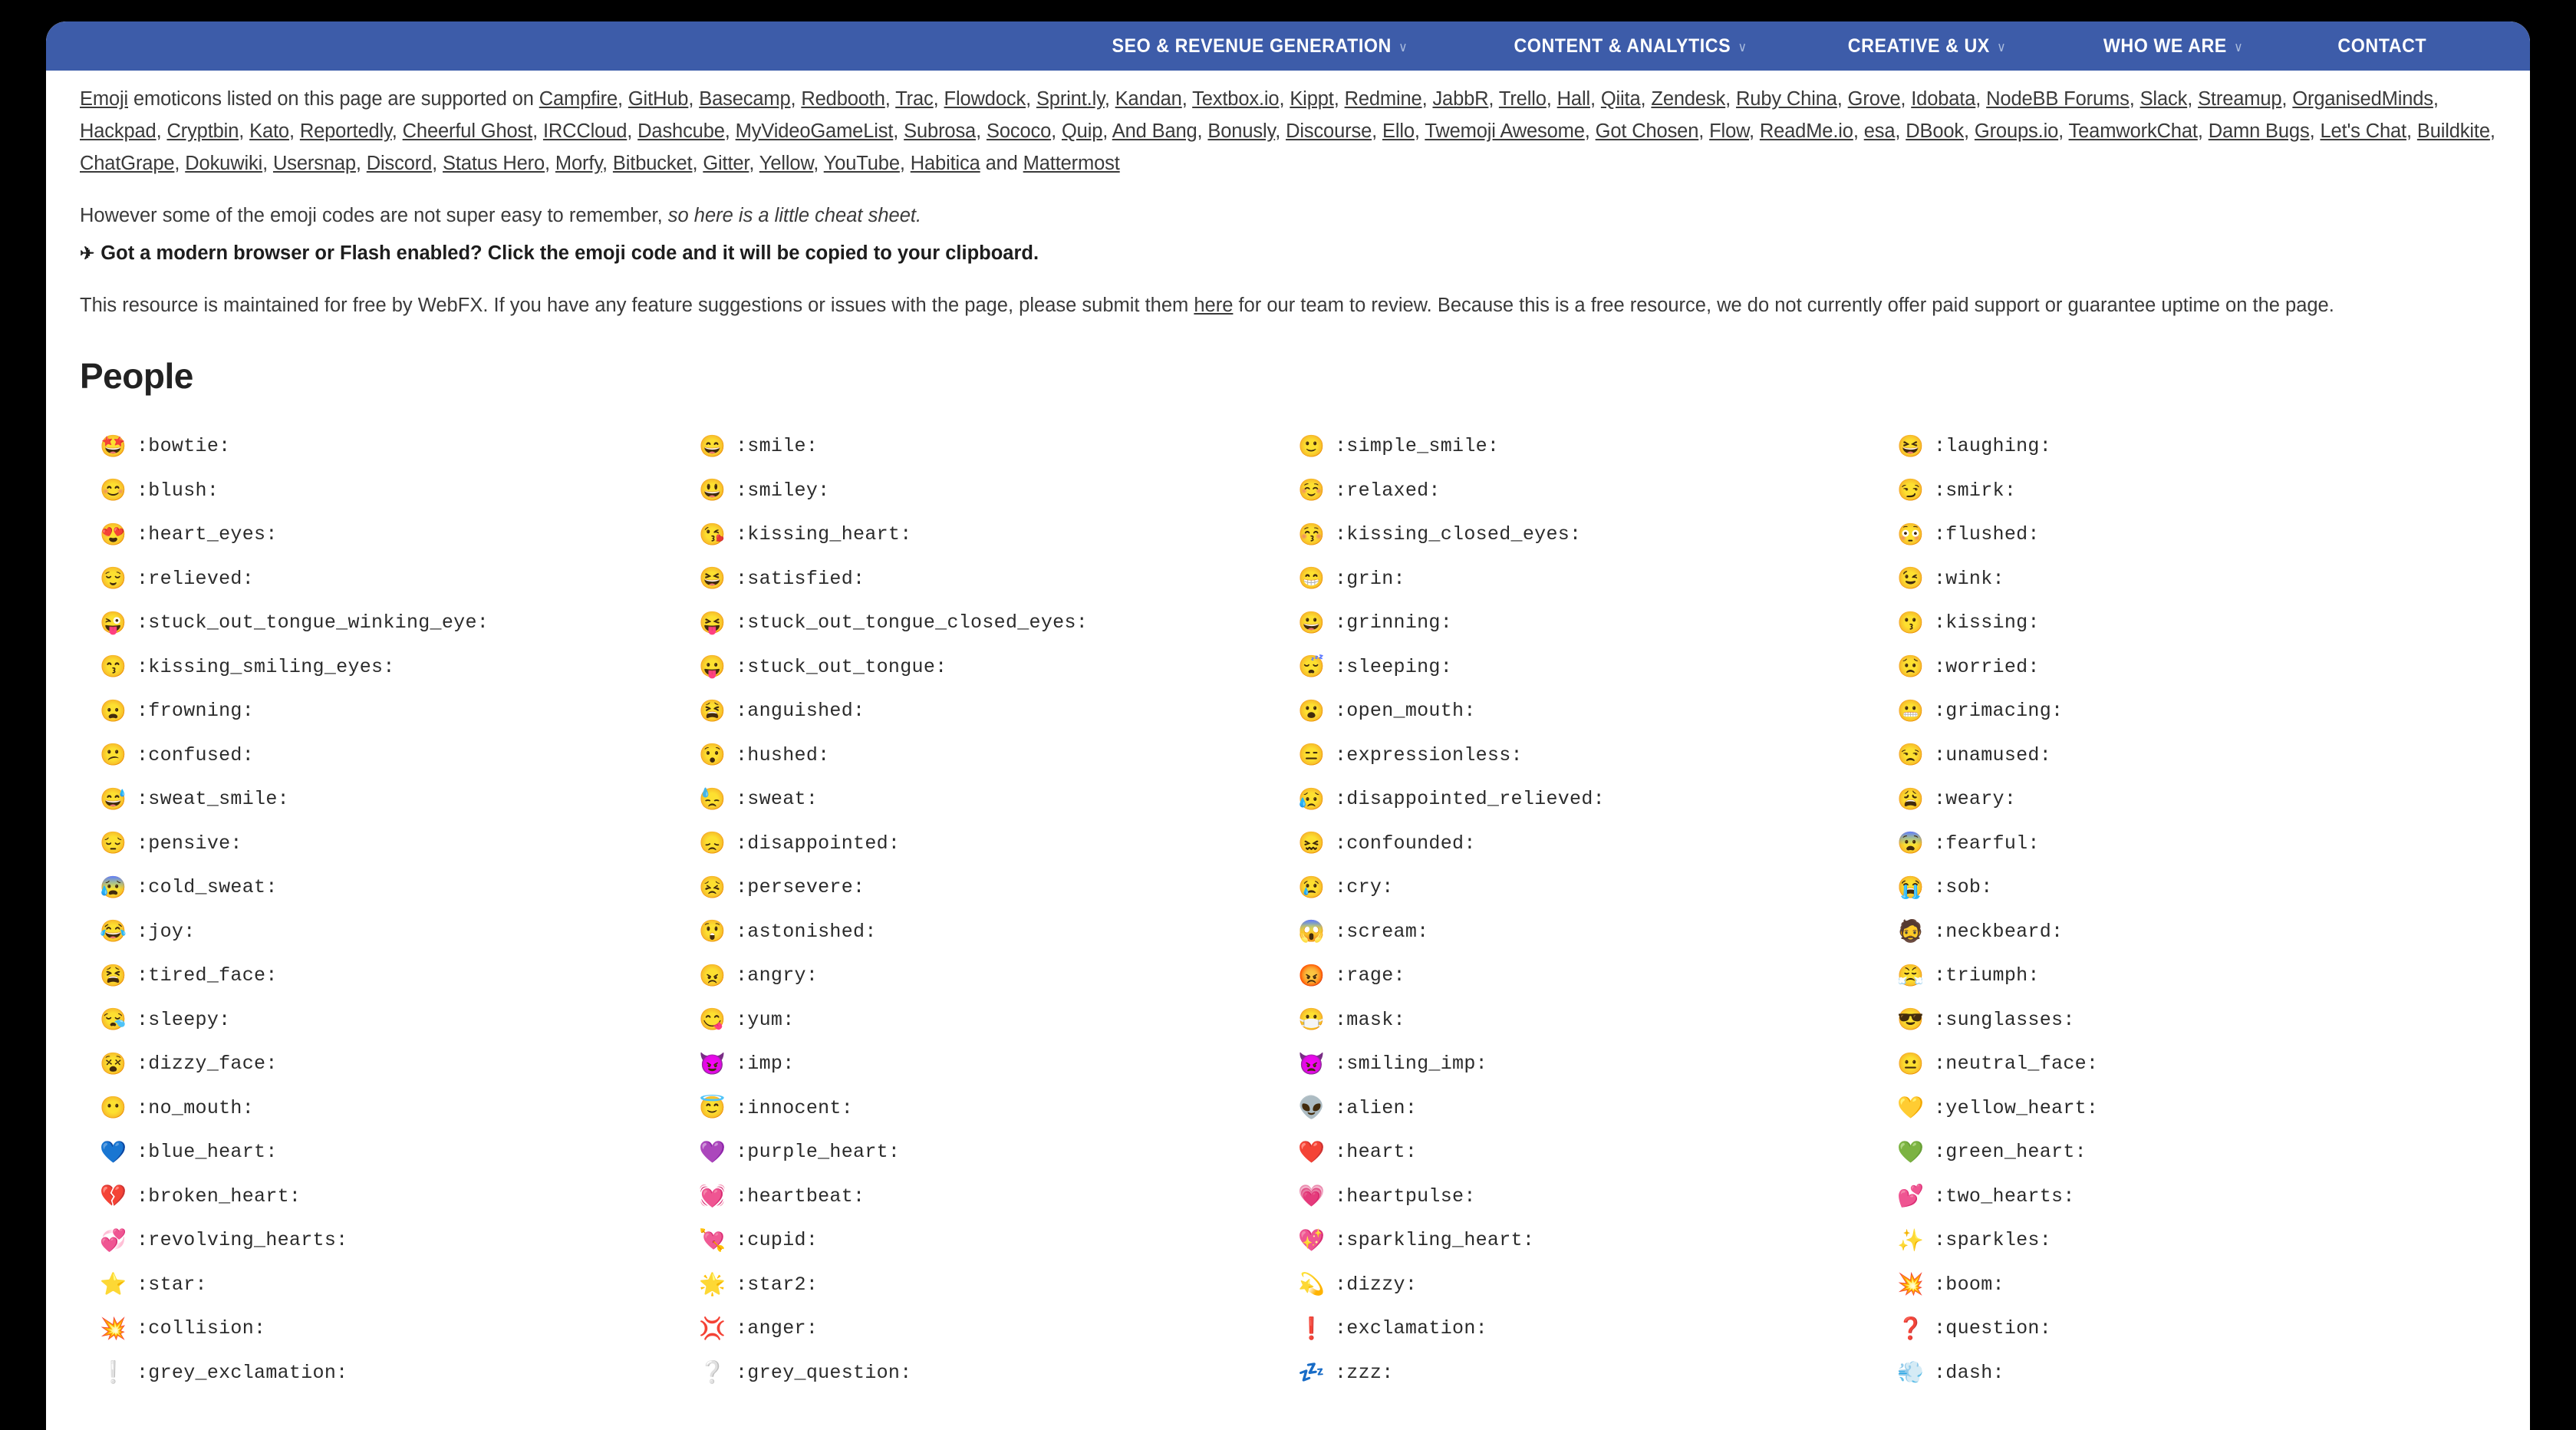  I want to click on emoji-row: 💤:zzz:, so click(1597, 1373).